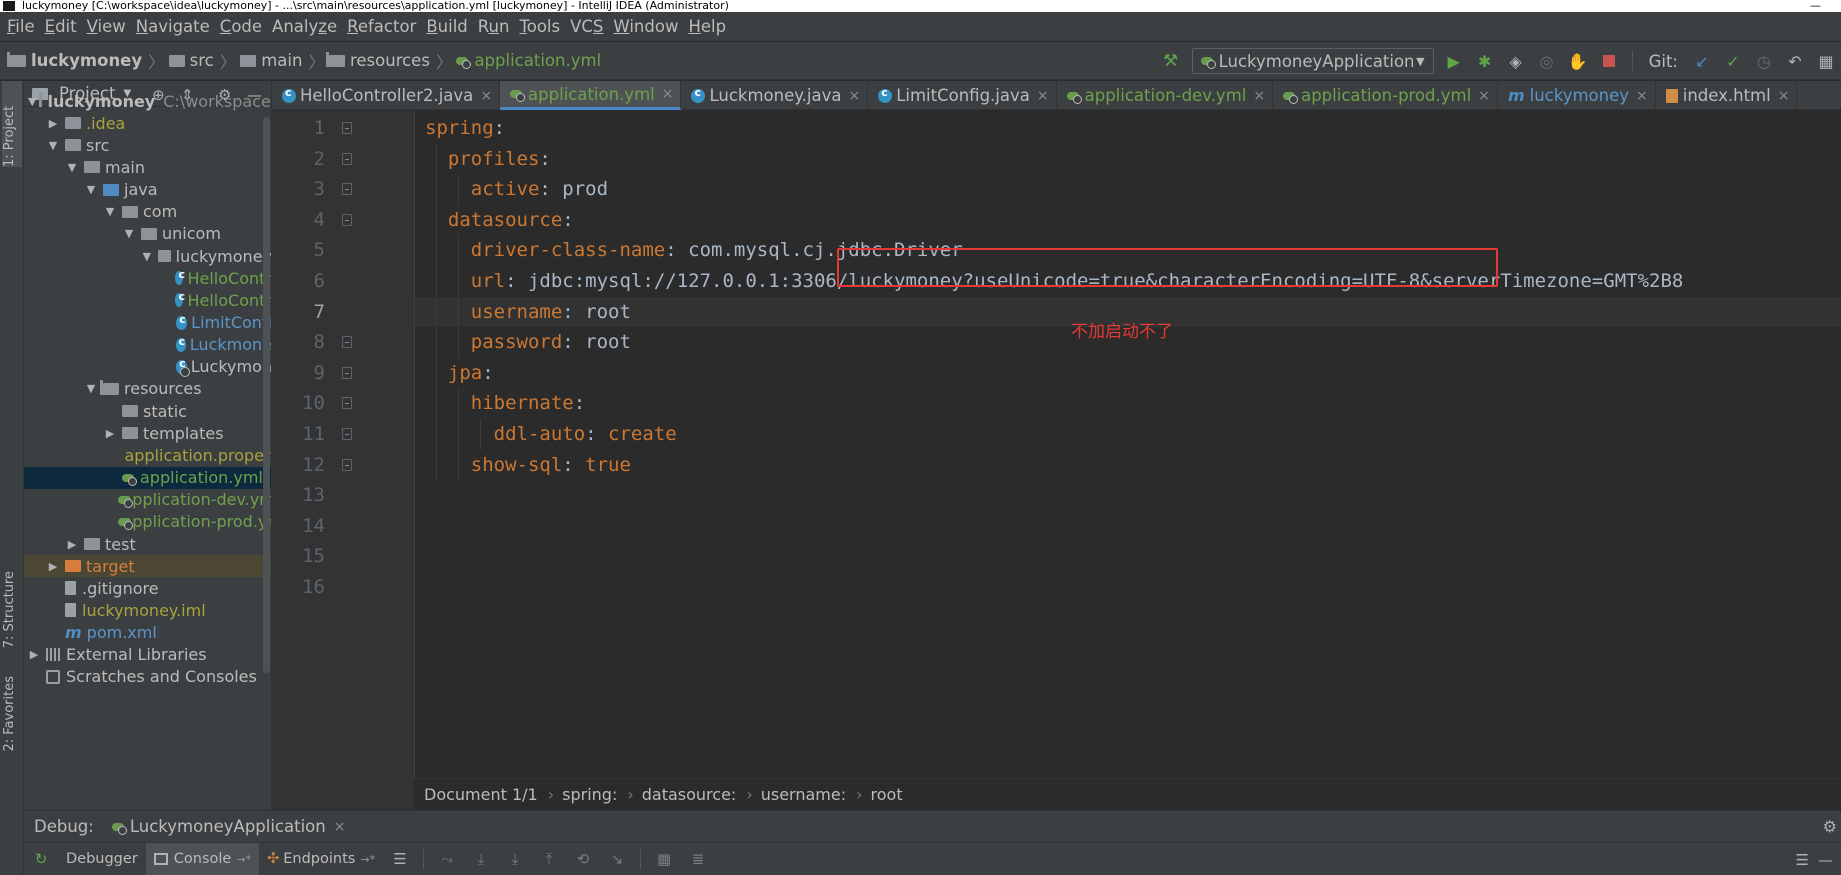  I want to click on tree-folder-java: ▼ java, so click(147, 190).